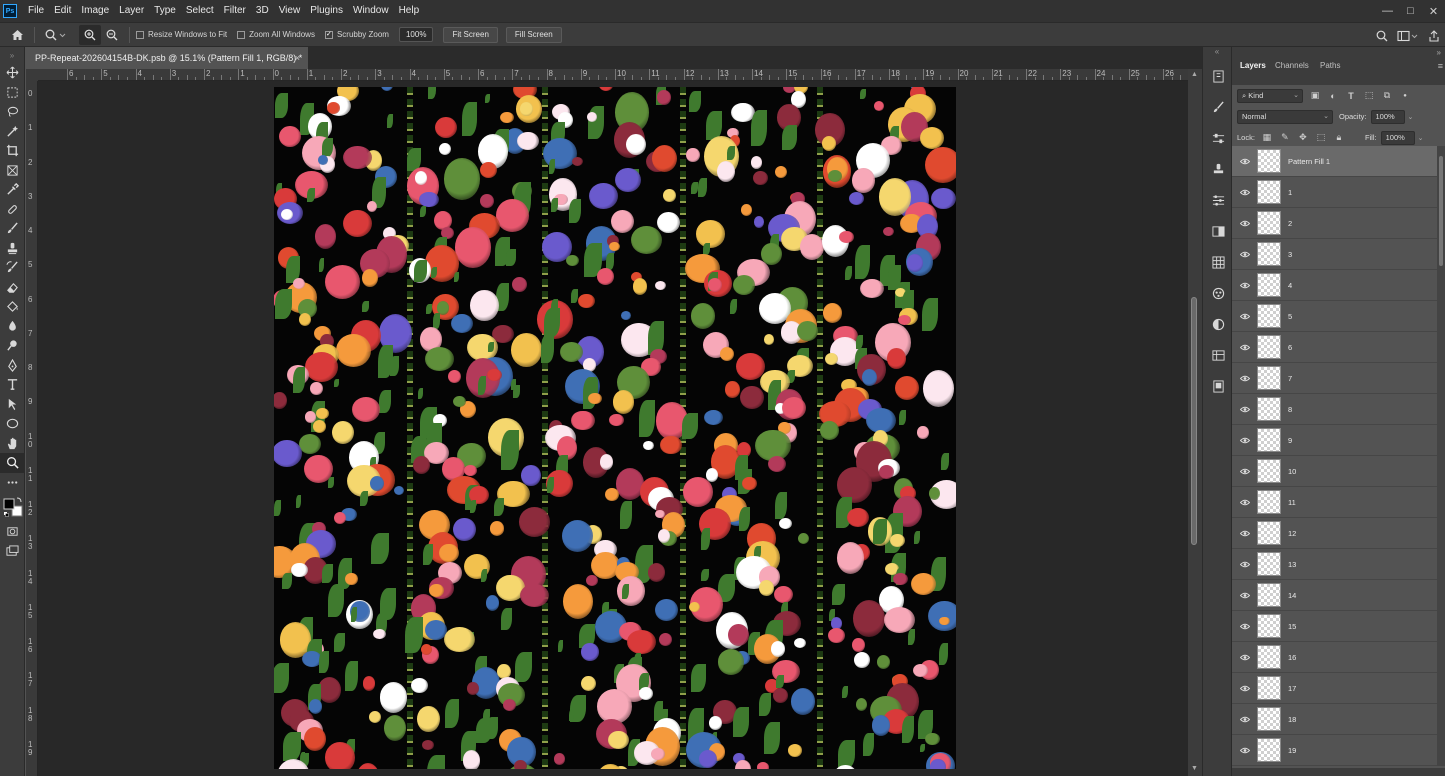 The height and width of the screenshot is (776, 1445). Describe the element at coordinates (12, 483) in the screenshot. I see `more-tools-icon` at that location.